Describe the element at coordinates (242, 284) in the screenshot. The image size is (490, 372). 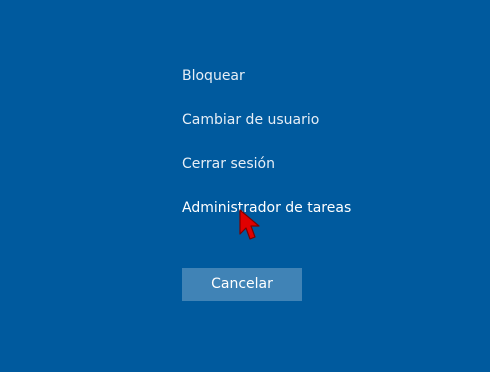
I see `cancel-button: Cancelar` at that location.